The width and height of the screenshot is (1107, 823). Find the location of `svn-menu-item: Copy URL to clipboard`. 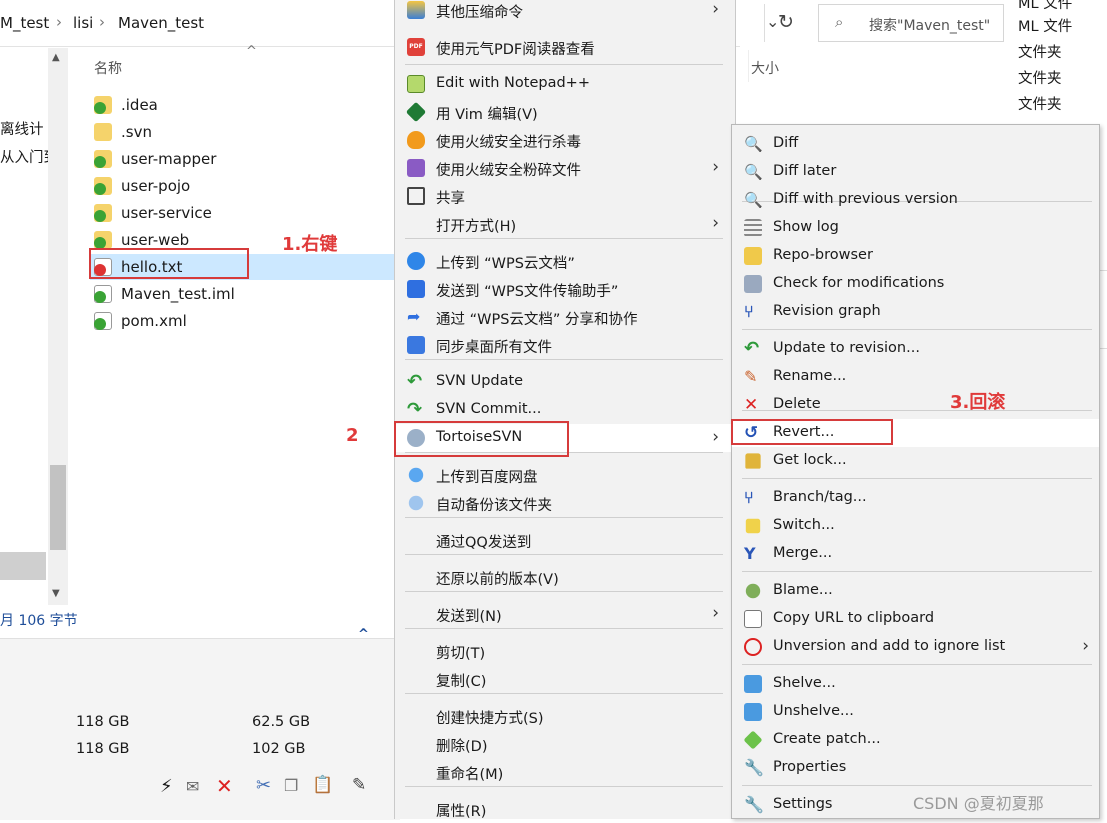

svn-menu-item: Copy URL to clipboard is located at coordinates (915, 619).